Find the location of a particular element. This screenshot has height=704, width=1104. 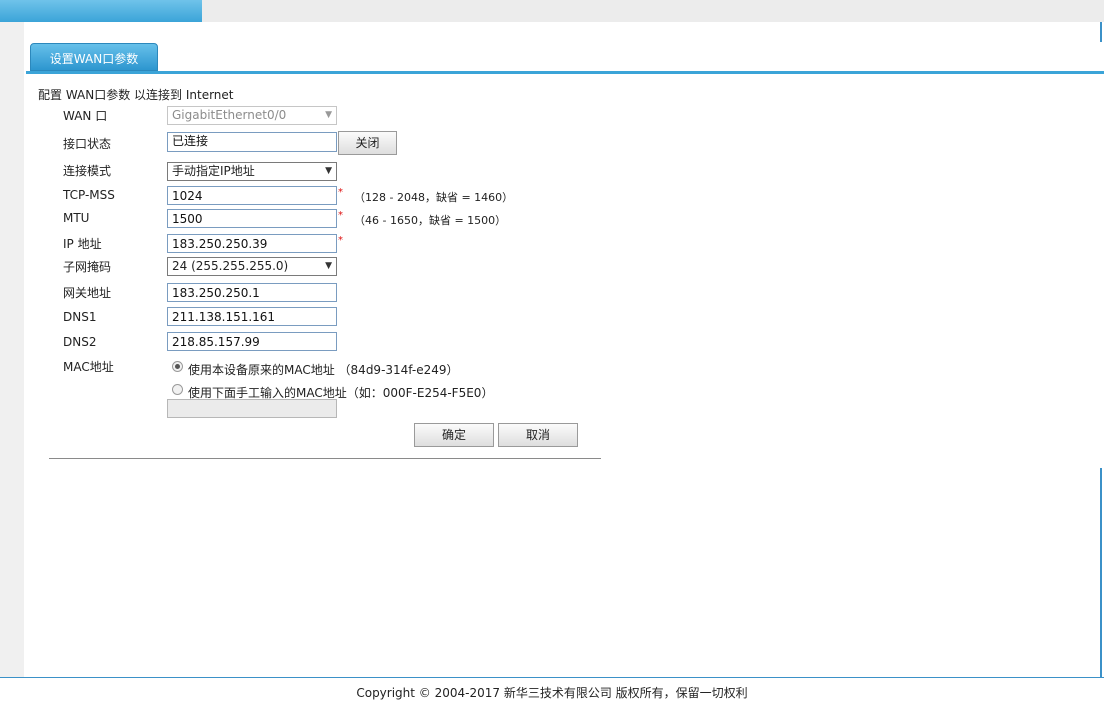

cancel-button: 取消 is located at coordinates (538, 435).